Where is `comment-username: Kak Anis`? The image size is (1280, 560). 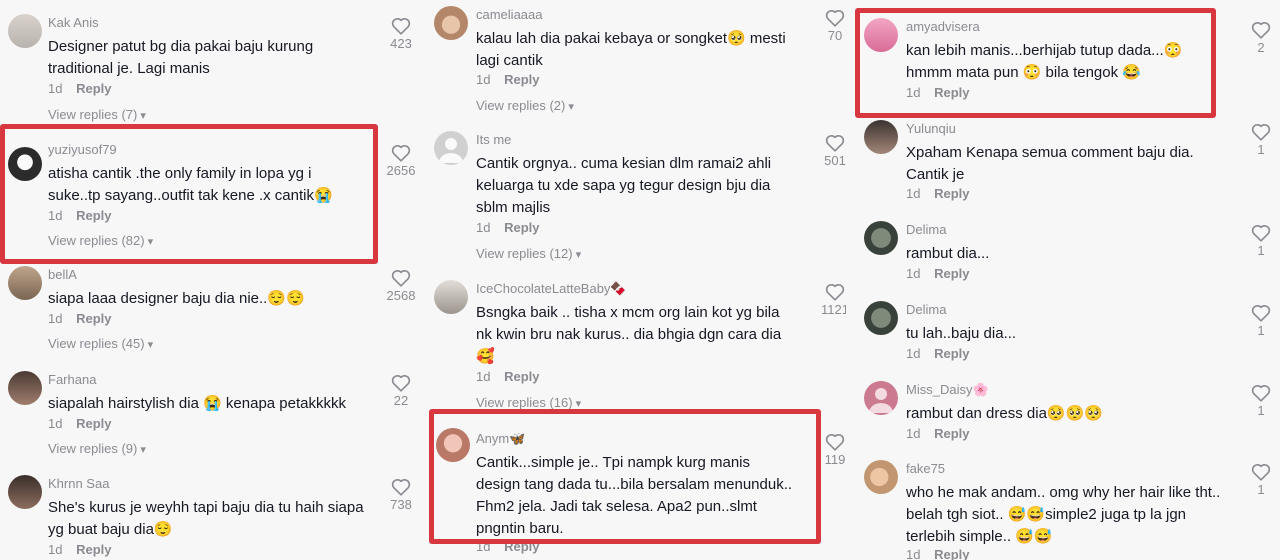 comment-username: Kak Anis is located at coordinates (73, 22).